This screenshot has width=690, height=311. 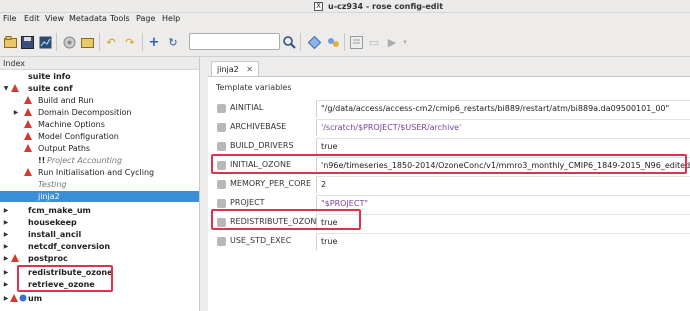 I want to click on variable-row: USE_STD_EXEC true, so click(x=449, y=241).